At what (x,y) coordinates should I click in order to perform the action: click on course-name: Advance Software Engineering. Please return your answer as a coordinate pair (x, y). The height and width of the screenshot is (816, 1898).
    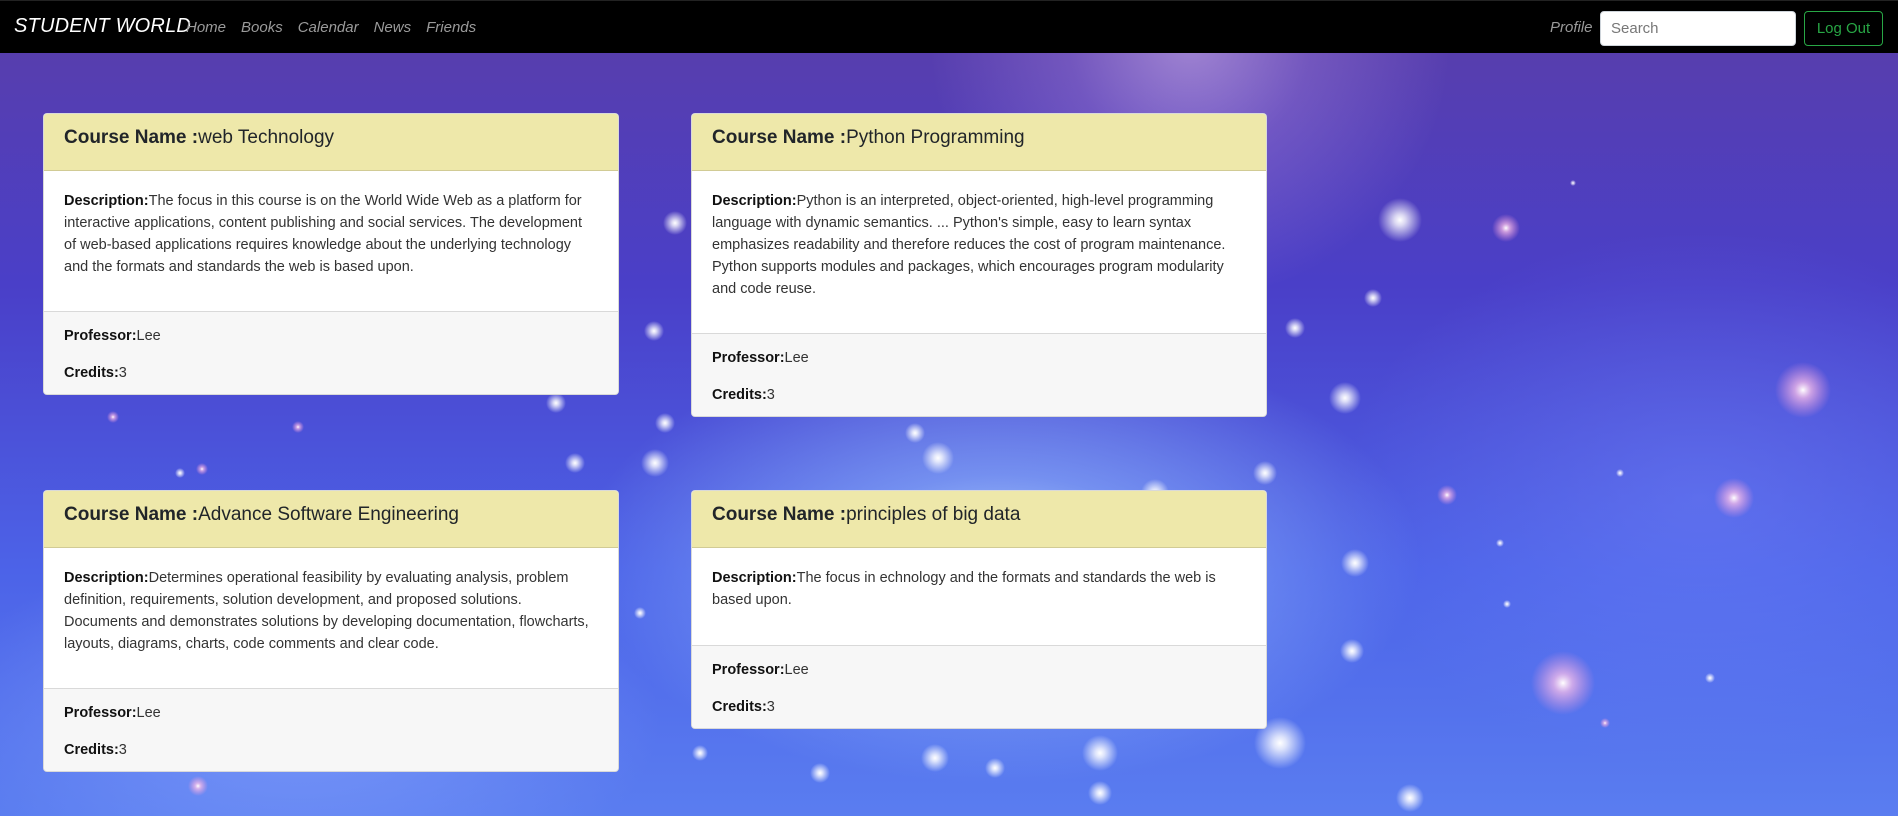
    Looking at the image, I should click on (328, 514).